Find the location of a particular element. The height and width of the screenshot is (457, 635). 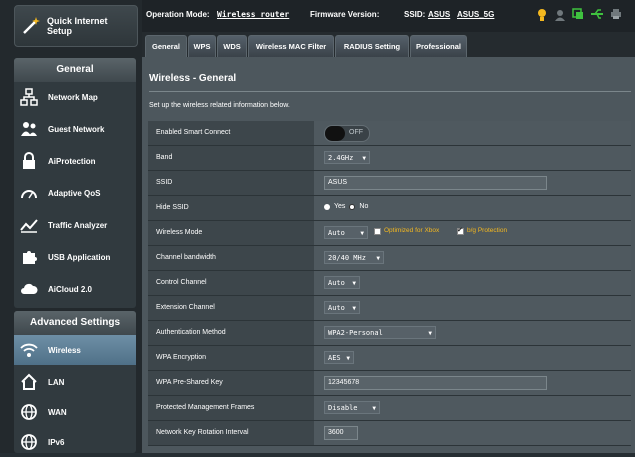

control-channel-select: Auto ▼ is located at coordinates (342, 282).